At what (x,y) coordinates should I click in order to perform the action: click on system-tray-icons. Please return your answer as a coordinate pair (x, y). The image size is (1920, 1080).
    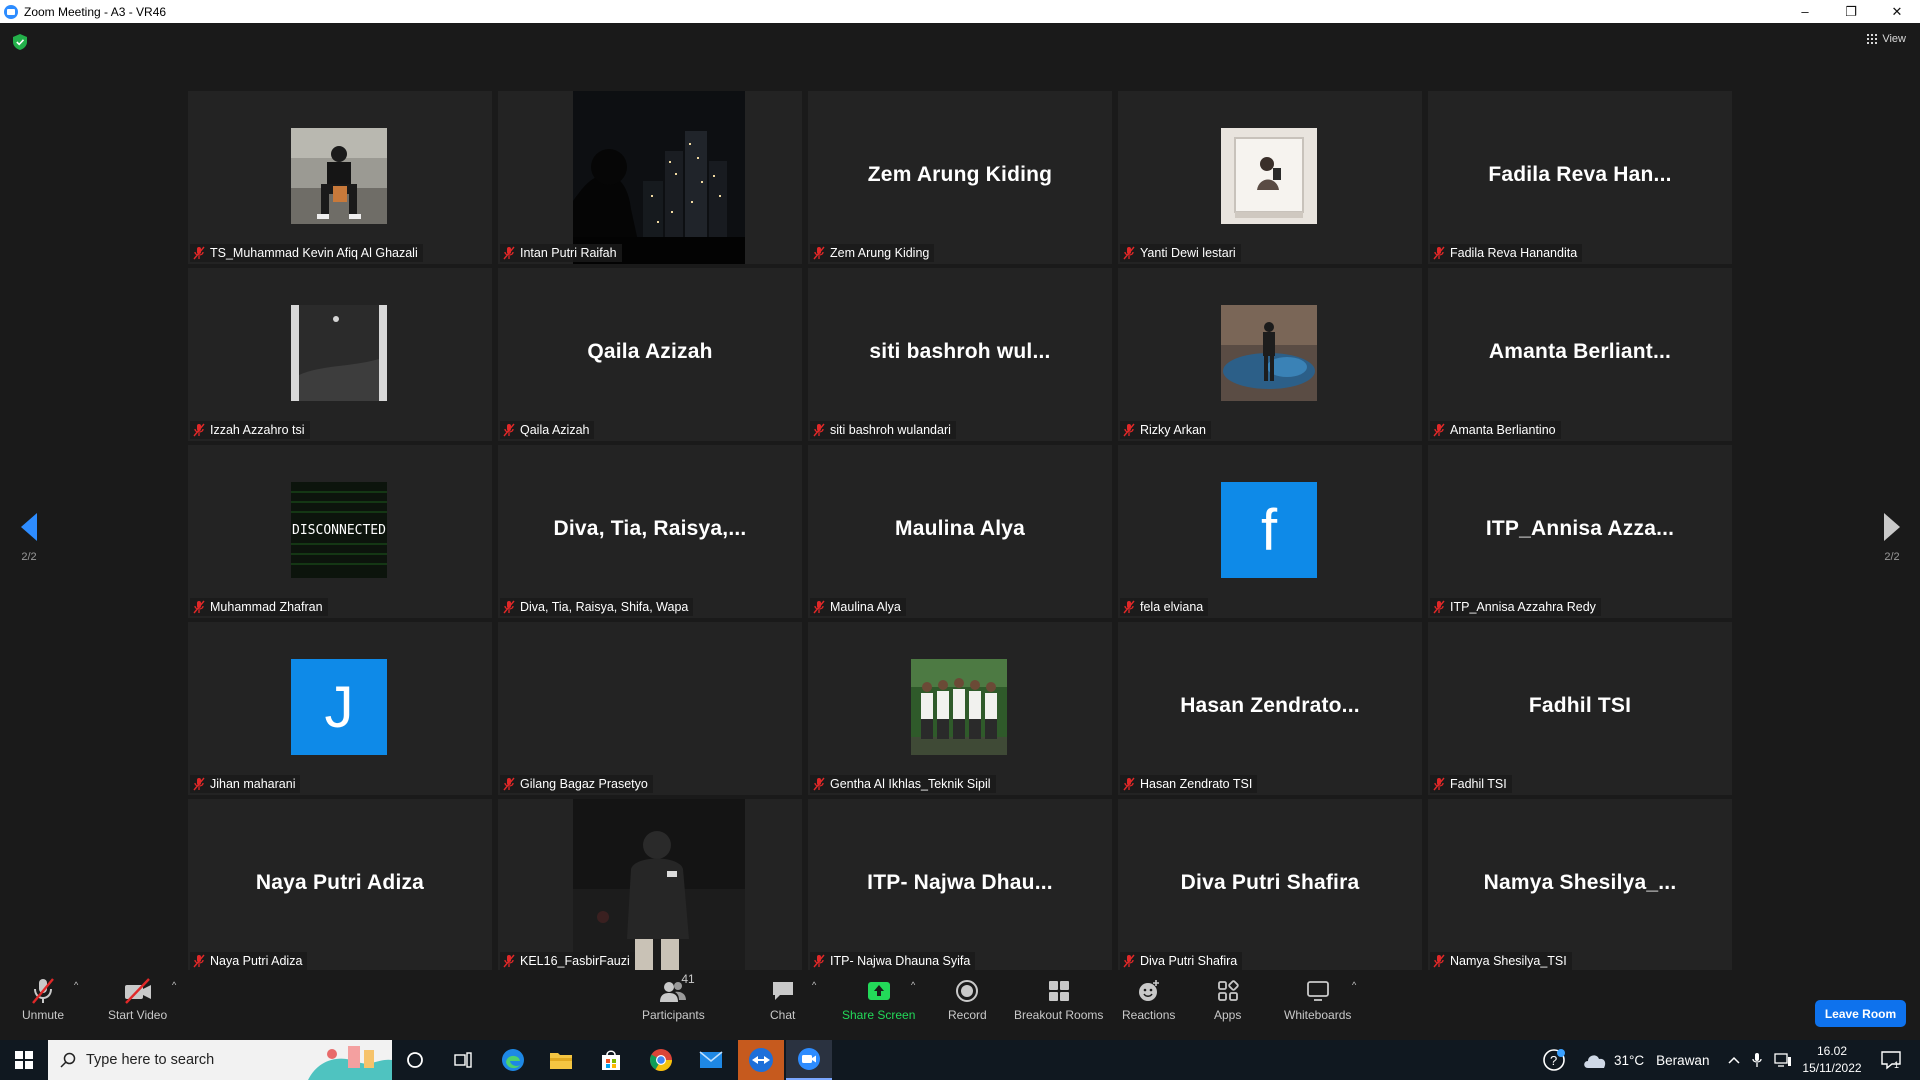
    Looking at the image, I should click on (1760, 1060).